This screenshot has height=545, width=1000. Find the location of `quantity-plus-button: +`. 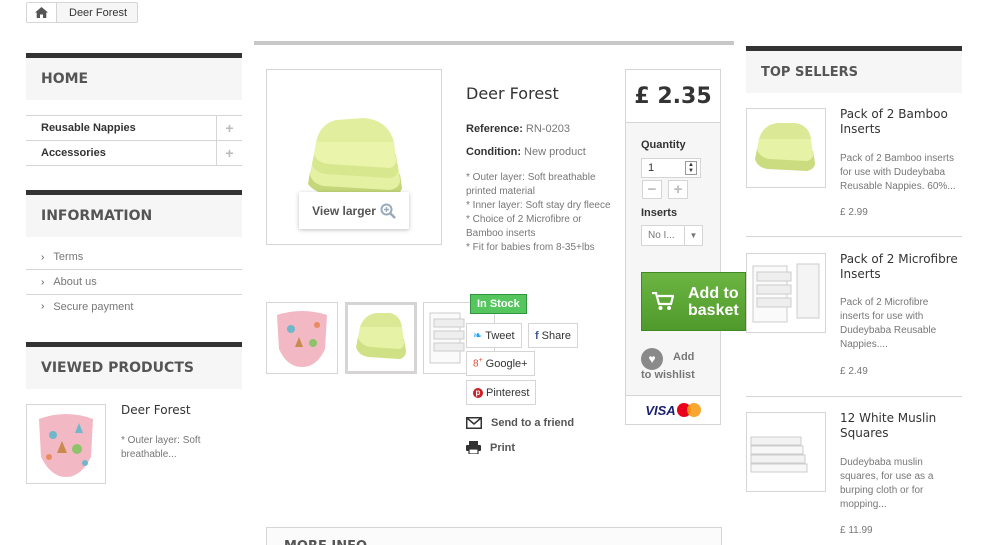

quantity-plus-button: + is located at coordinates (678, 189).